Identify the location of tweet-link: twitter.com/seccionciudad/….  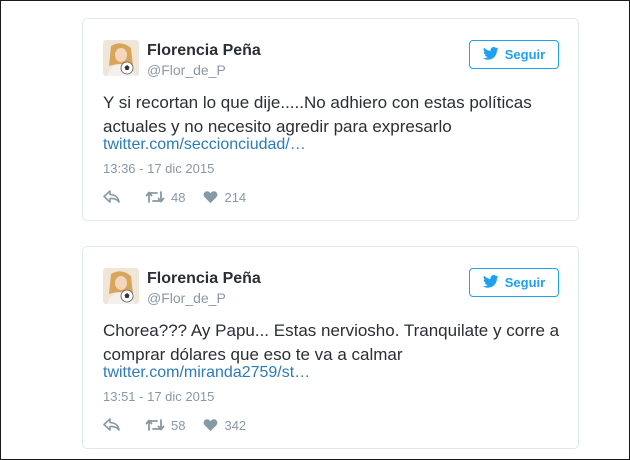
(204, 145).